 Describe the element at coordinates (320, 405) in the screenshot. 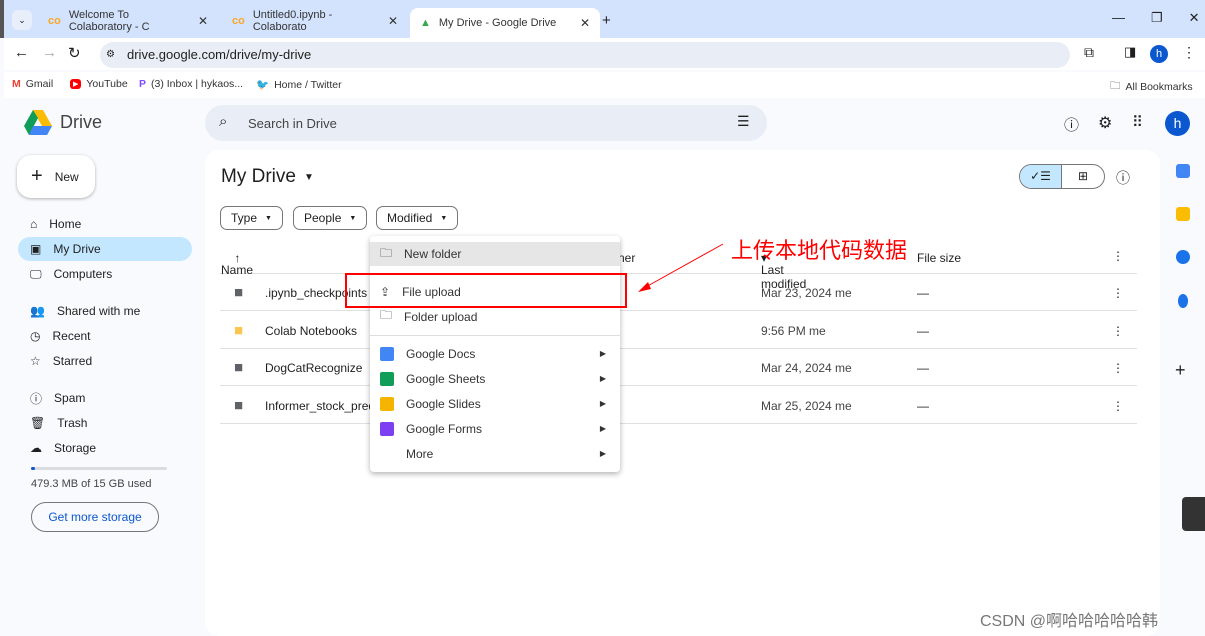

I see `file-name: Informer_stock_pred` at that location.